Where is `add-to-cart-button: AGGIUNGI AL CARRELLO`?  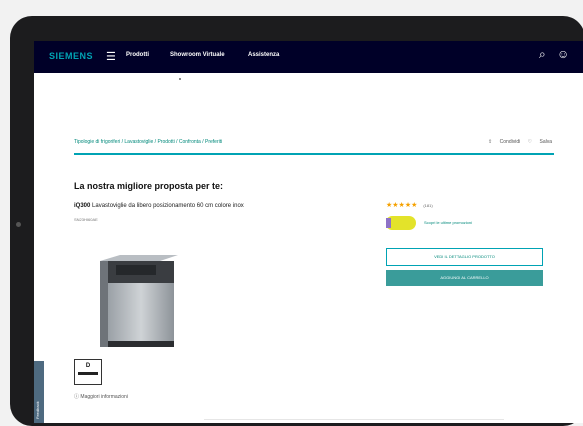 add-to-cart-button: AGGIUNGI AL CARRELLO is located at coordinates (464, 278).